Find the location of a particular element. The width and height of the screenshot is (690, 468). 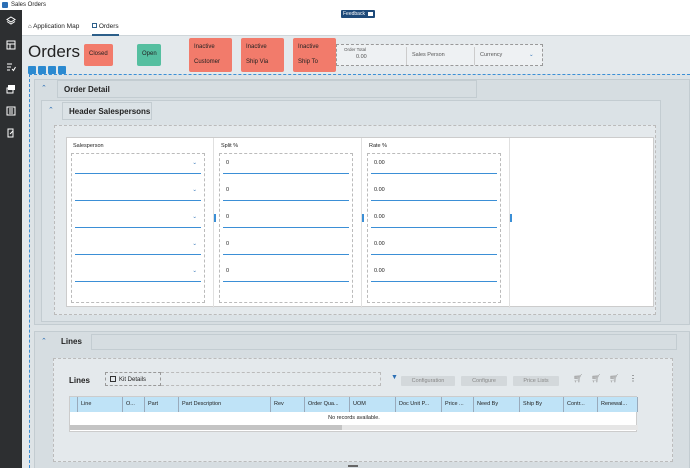

configuration-button: Configuration is located at coordinates (428, 381).